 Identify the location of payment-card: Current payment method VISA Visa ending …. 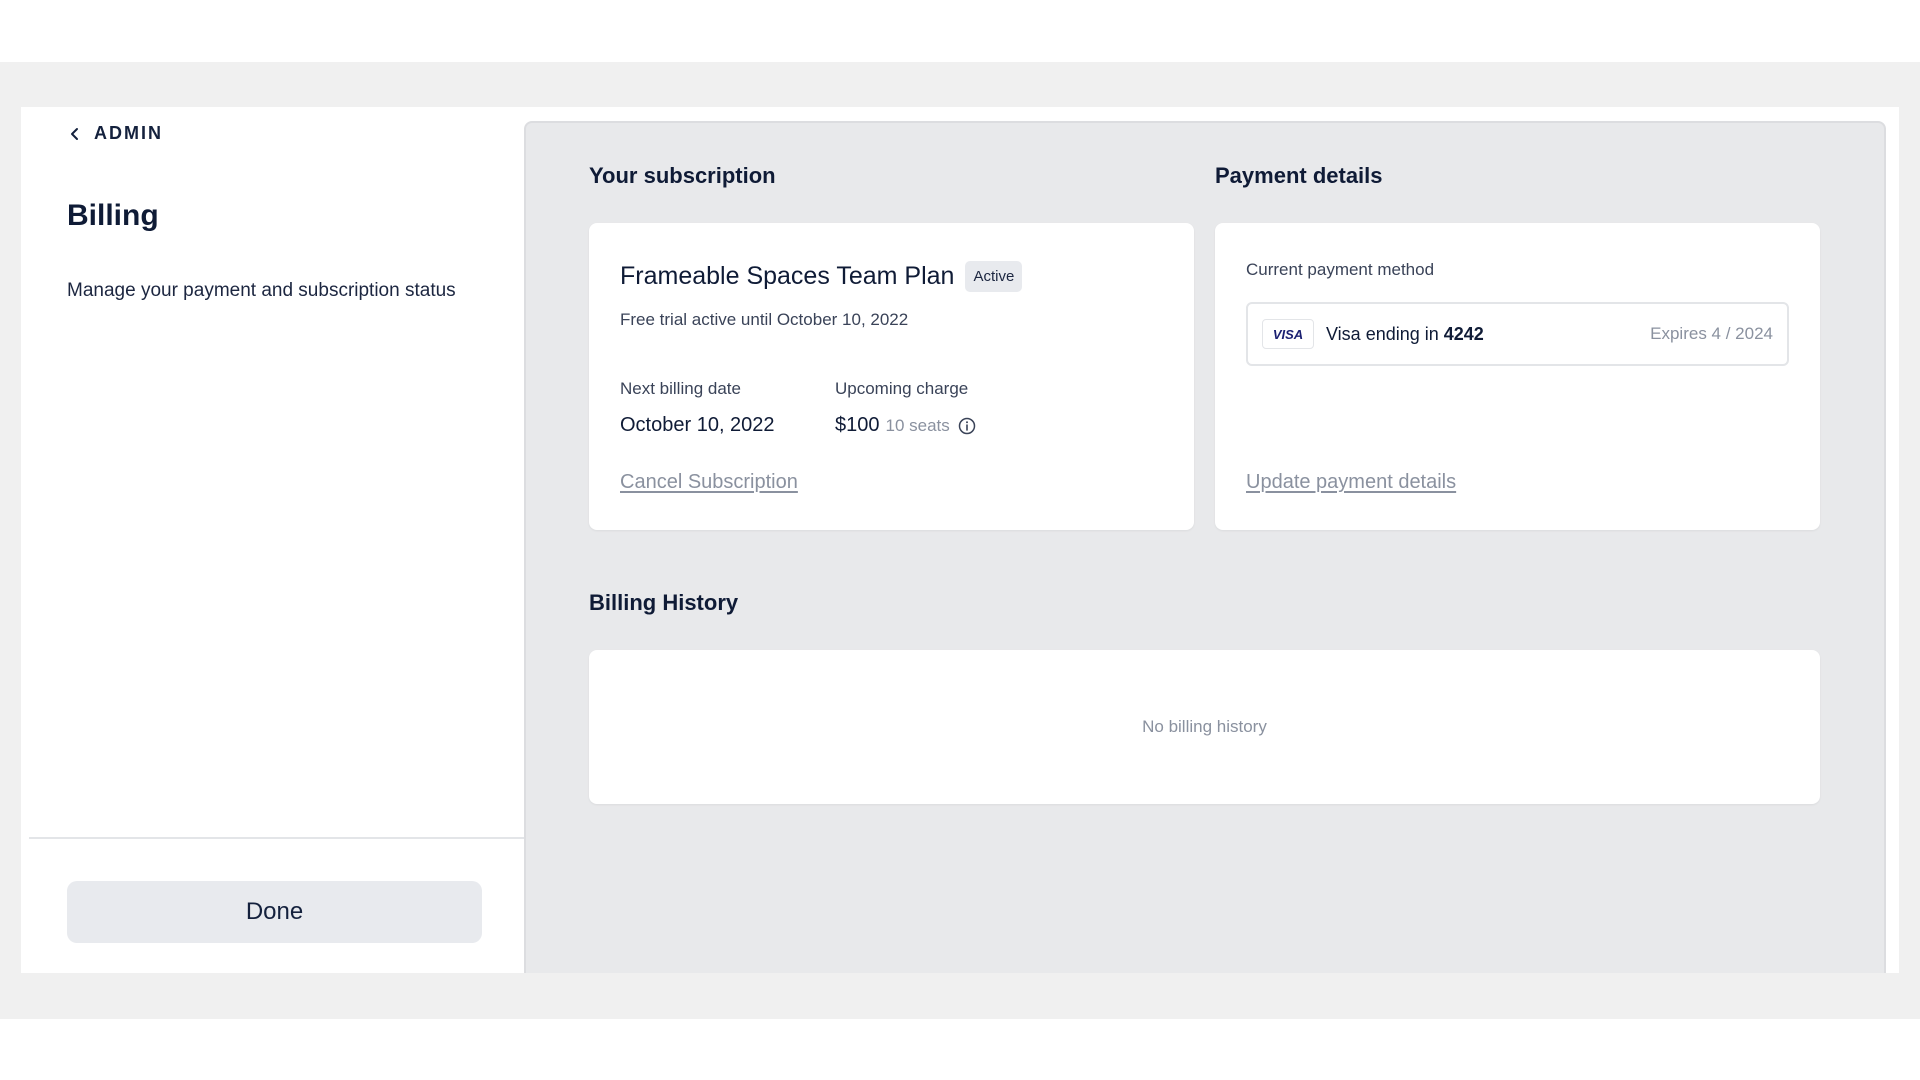
(1517, 376).